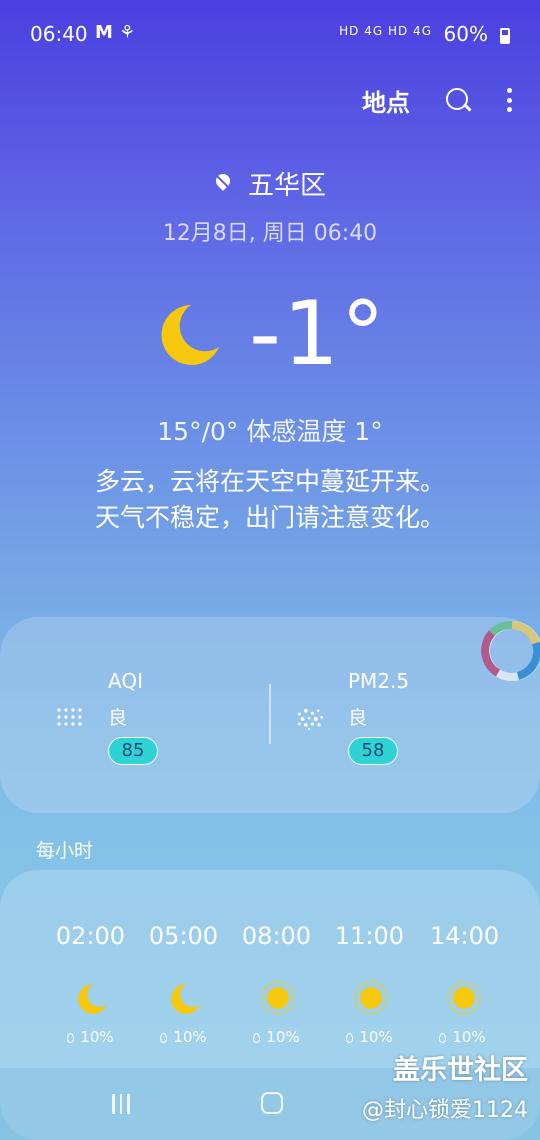 This screenshot has height=1140, width=540. What do you see at coordinates (369, 936) in the screenshot?
I see `hour-time: 11:00` at bounding box center [369, 936].